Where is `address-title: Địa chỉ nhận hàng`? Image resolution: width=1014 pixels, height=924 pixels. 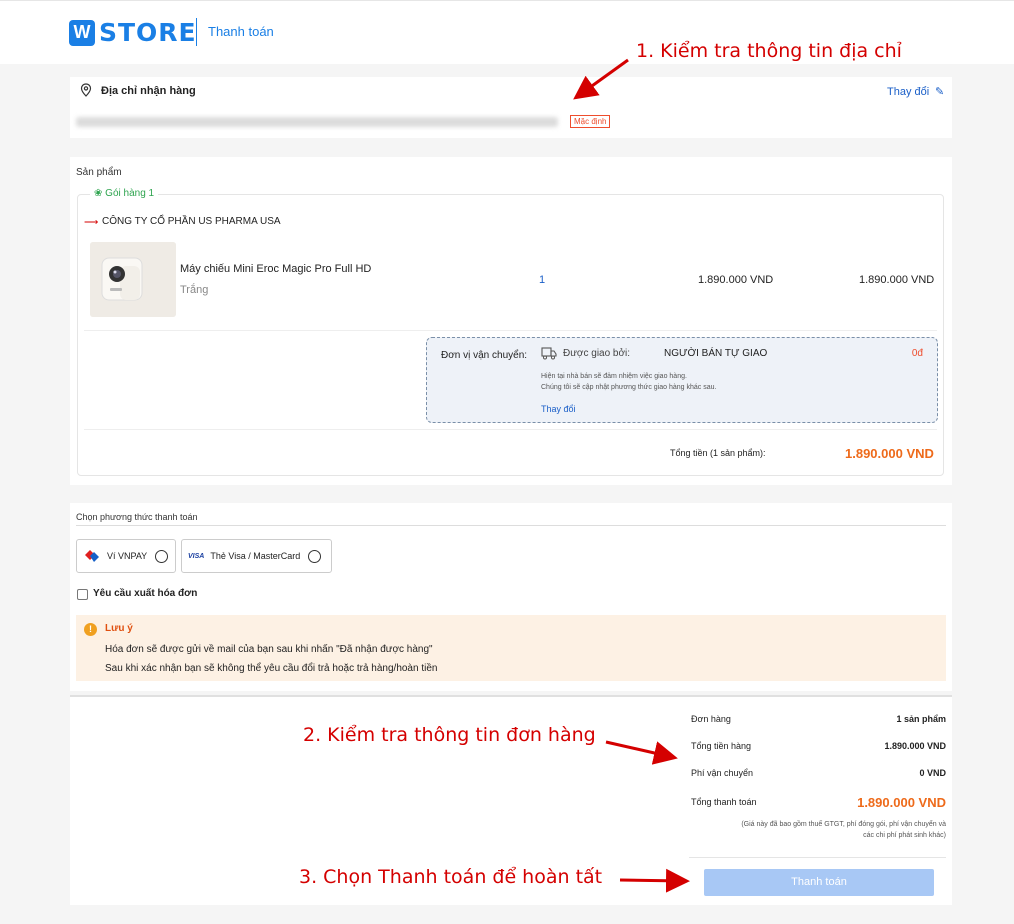
address-title: Địa chỉ nhận hàng is located at coordinates (148, 91).